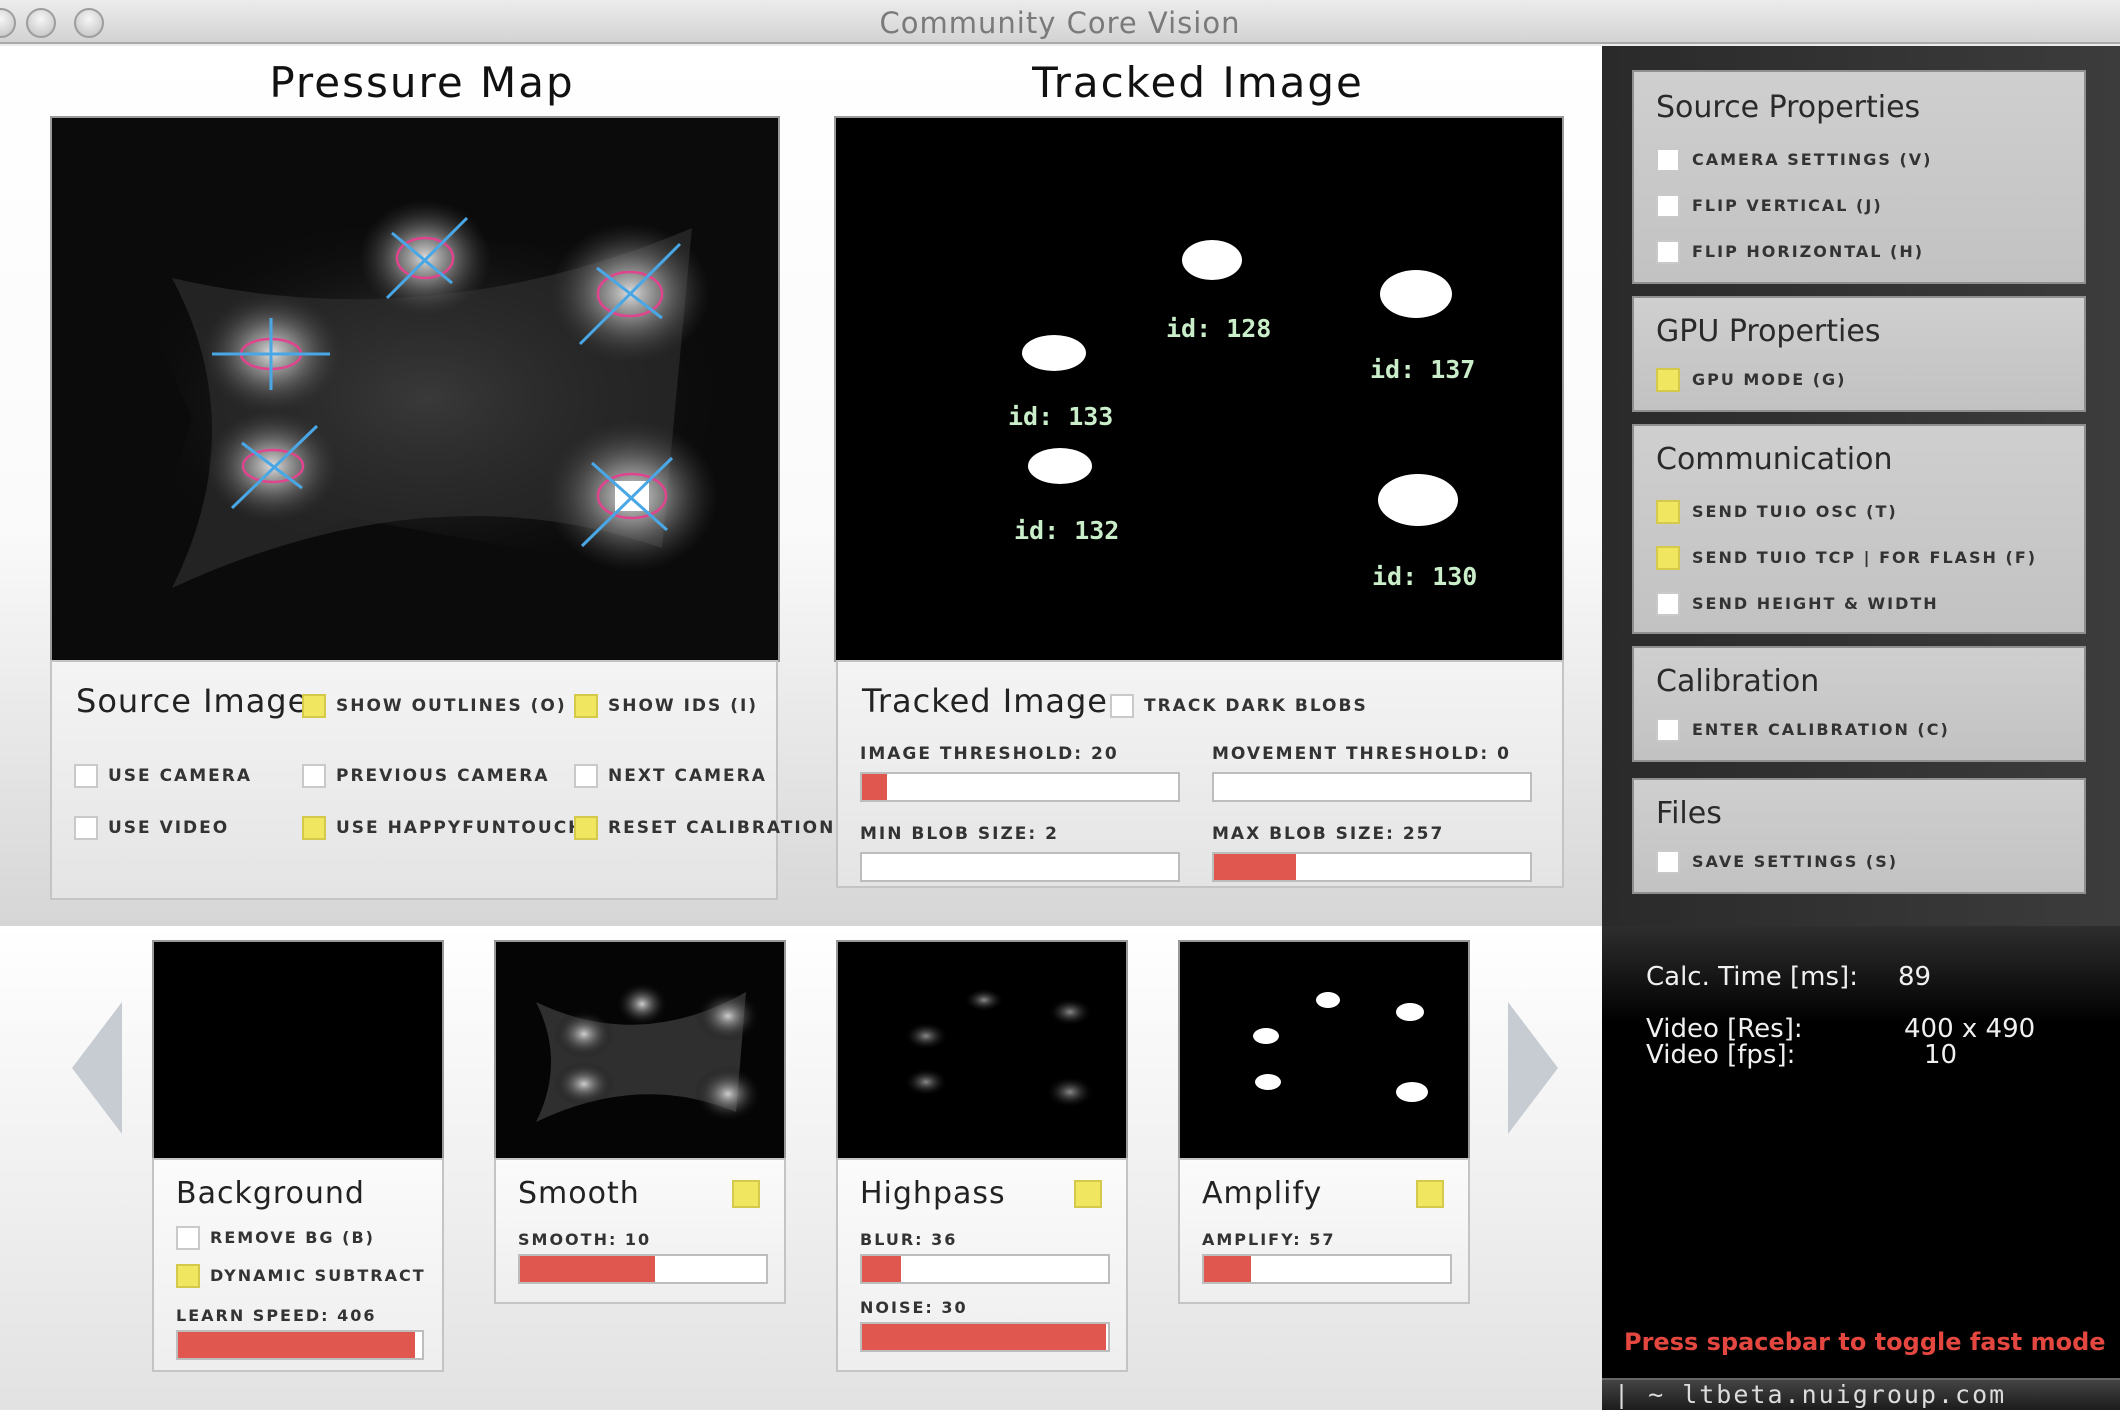 This screenshot has width=2120, height=1410. I want to click on camera-settings-label: camera settings (v), so click(1812, 159).